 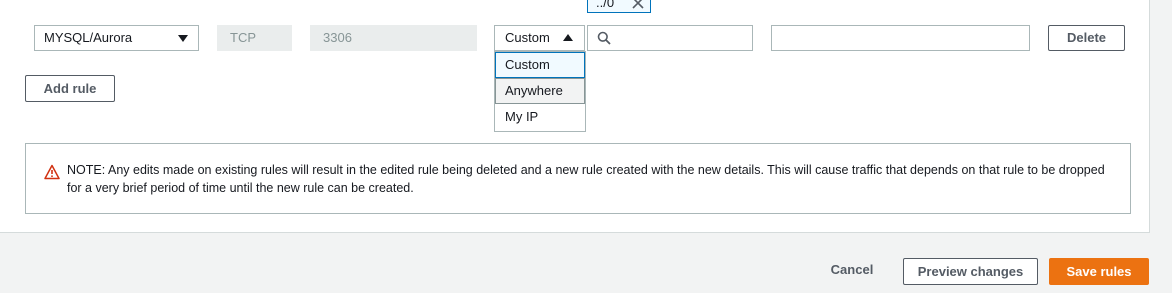 What do you see at coordinates (568, 37) in the screenshot?
I see `caret-up-icon` at bounding box center [568, 37].